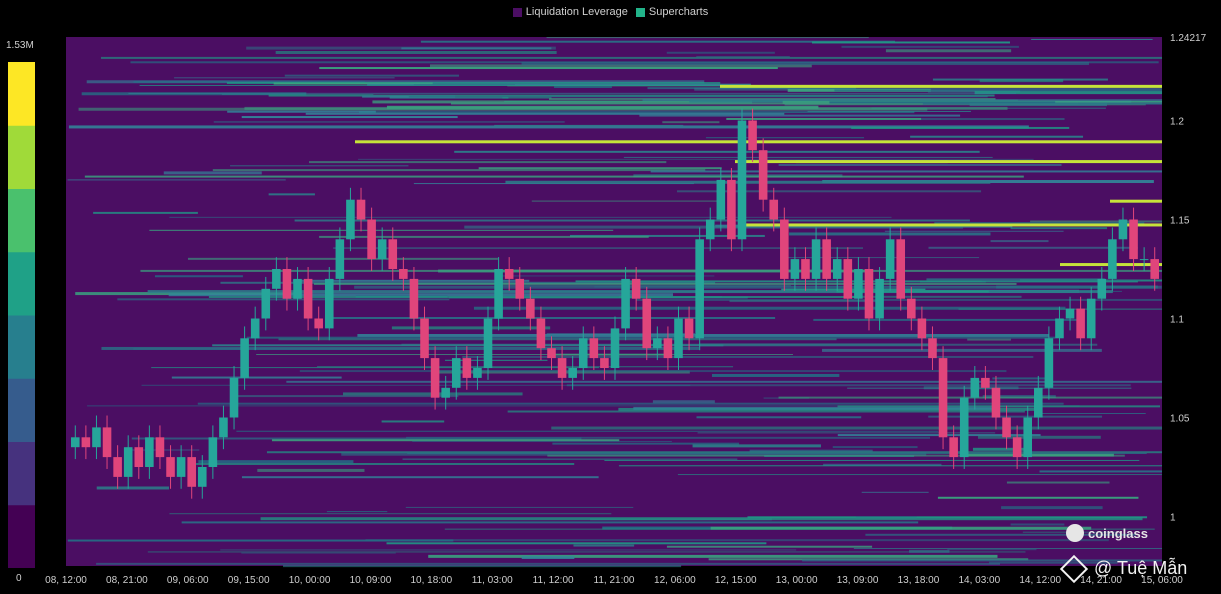 Image resolution: width=1221 pixels, height=594 pixels. Describe the element at coordinates (431, 580) in the screenshot. I see `x-tick-label: 10, 18:00` at that location.